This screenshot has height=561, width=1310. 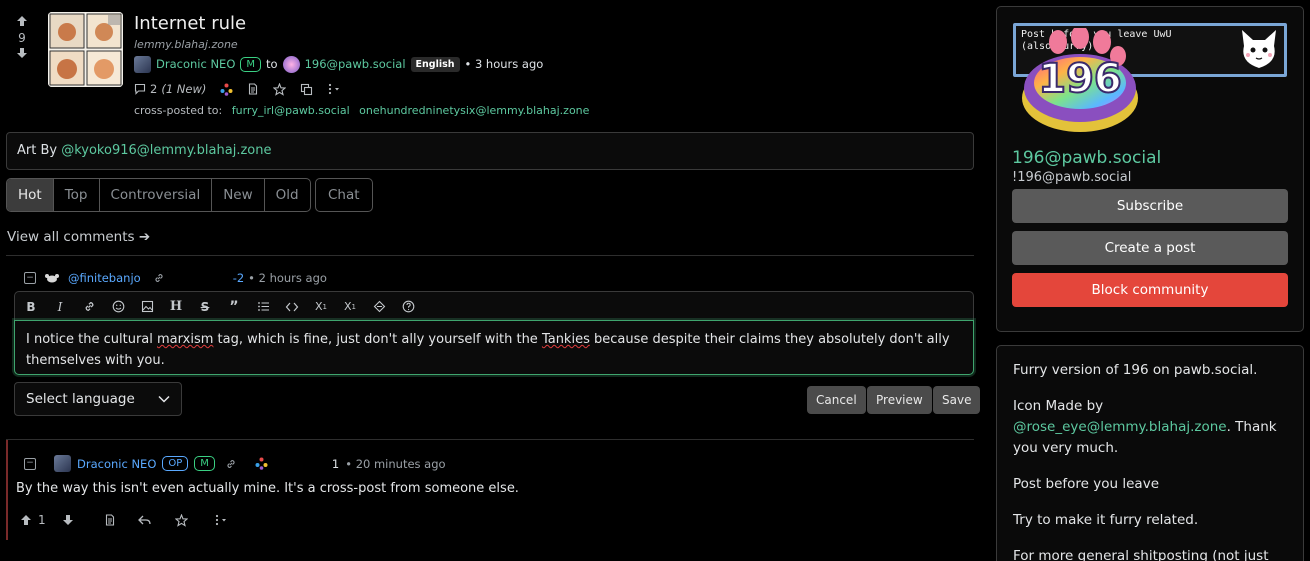 What do you see at coordinates (490, 439) in the screenshot?
I see `divider` at bounding box center [490, 439].